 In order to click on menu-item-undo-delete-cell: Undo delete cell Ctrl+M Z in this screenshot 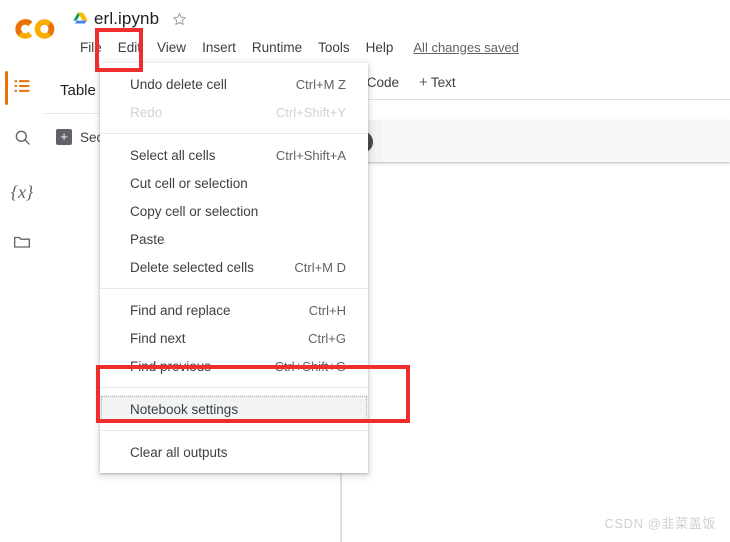, I will do `click(234, 84)`.